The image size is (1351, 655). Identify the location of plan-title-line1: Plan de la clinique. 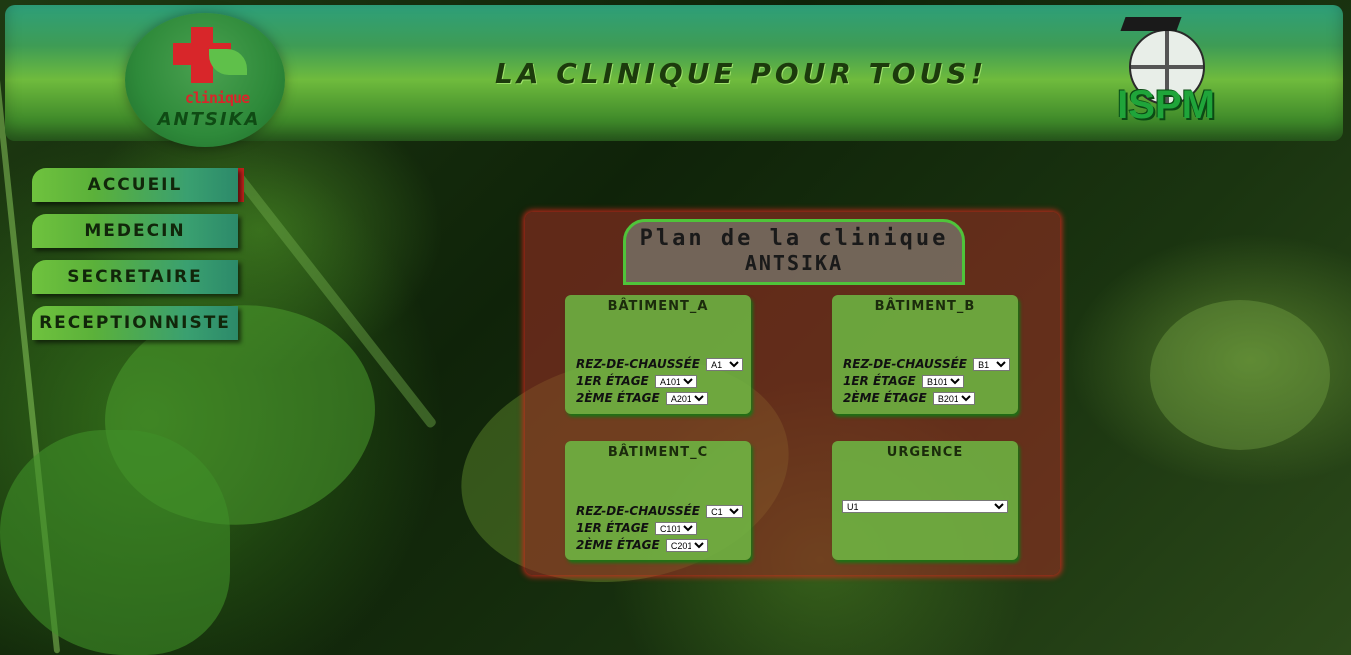
(794, 238).